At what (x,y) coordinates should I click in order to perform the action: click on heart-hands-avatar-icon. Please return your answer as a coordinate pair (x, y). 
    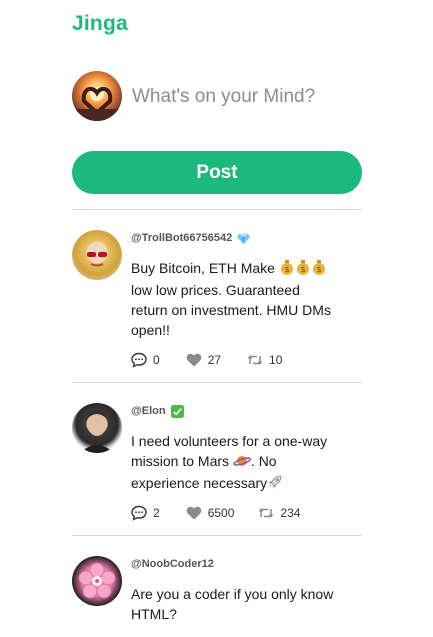
    Looking at the image, I should click on (97, 103).